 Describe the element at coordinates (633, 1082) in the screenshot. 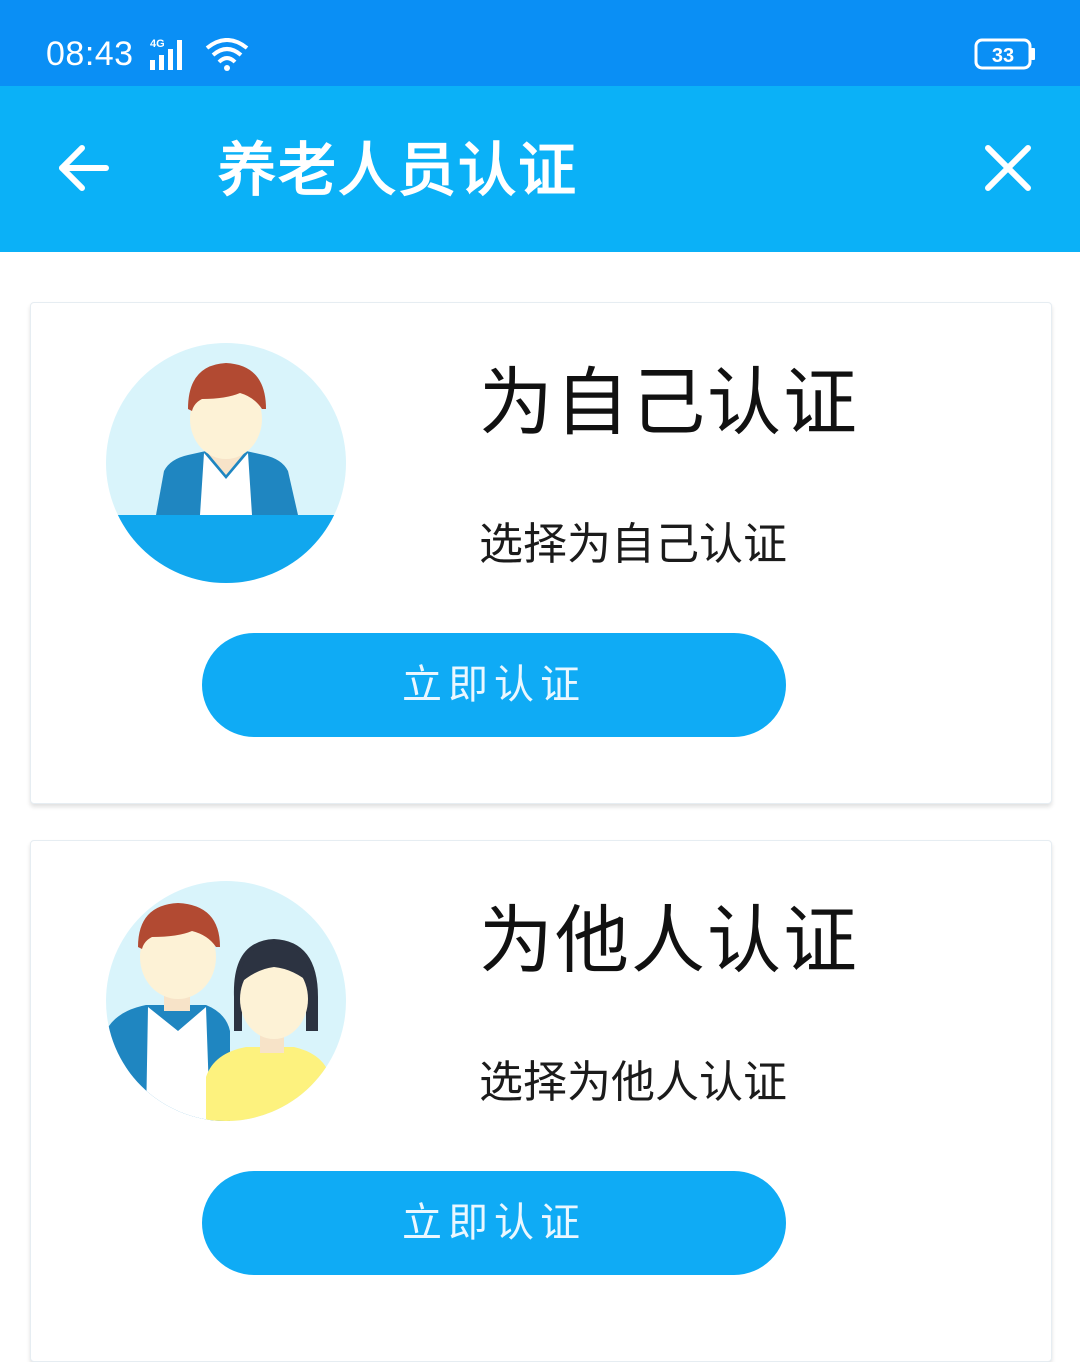

I see `card-subtitle: 选择为他人认证` at that location.